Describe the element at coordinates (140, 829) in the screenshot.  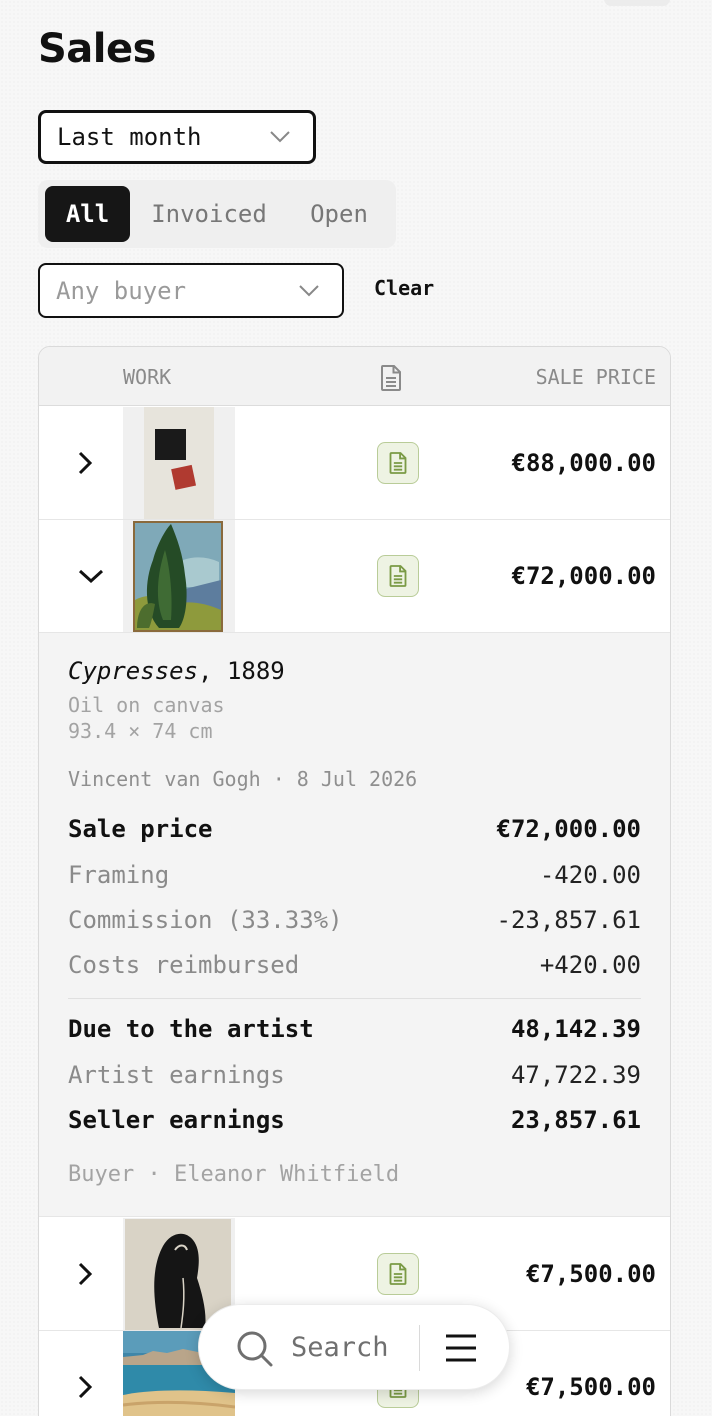
I see `line-label: Sale price` at that location.